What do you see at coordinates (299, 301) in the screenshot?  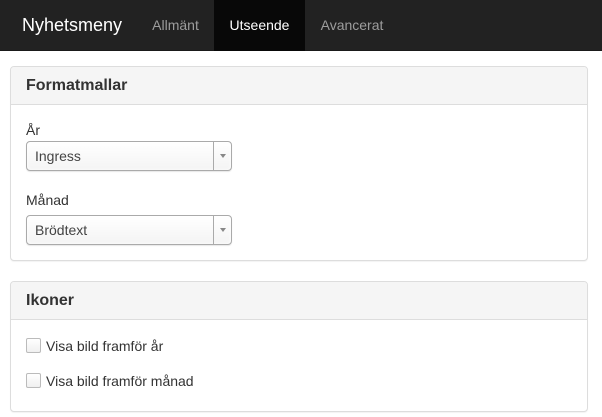 I see `icons-panel-title: Ikoner` at bounding box center [299, 301].